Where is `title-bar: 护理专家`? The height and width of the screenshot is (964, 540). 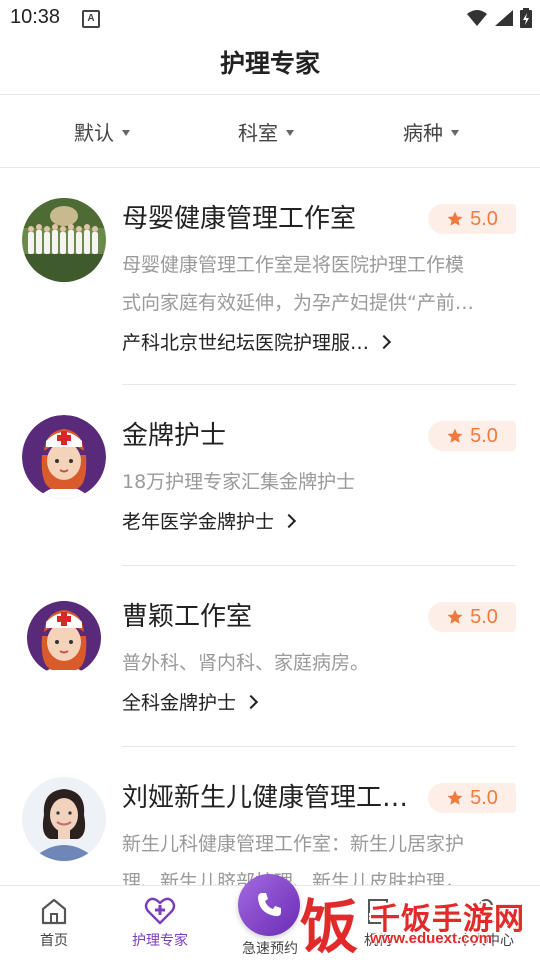
title-bar: 护理专家 is located at coordinates (270, 65).